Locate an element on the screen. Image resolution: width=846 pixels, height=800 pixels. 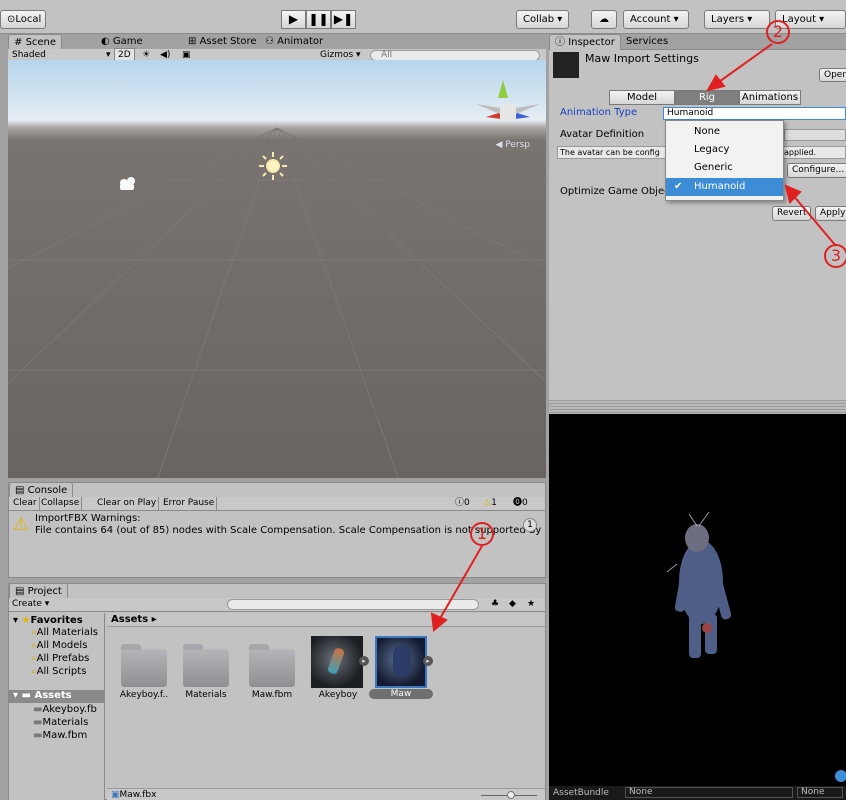
annotation-step-3: 3 is located at coordinates (835, 256).